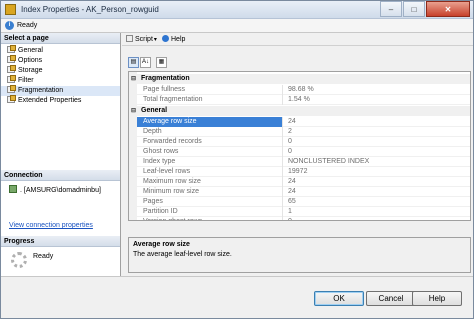 The width and height of the screenshot is (474, 319). I want to click on property-row: Total fragmentation 1.54 %, so click(303, 100).